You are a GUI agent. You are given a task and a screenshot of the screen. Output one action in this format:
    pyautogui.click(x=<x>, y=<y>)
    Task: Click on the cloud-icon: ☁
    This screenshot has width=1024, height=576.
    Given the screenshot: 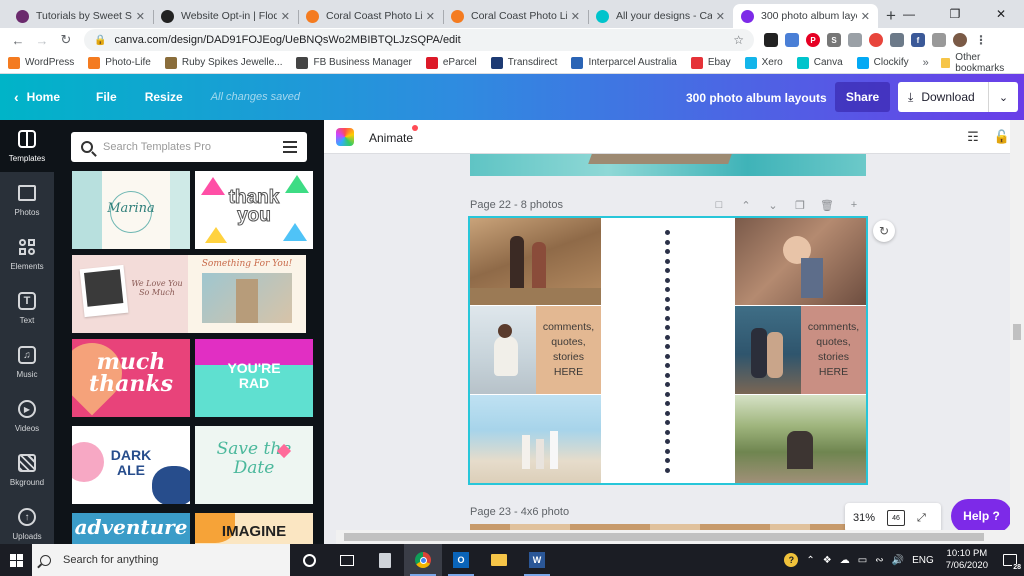 What is the action you would take?
    pyautogui.click(x=845, y=560)
    